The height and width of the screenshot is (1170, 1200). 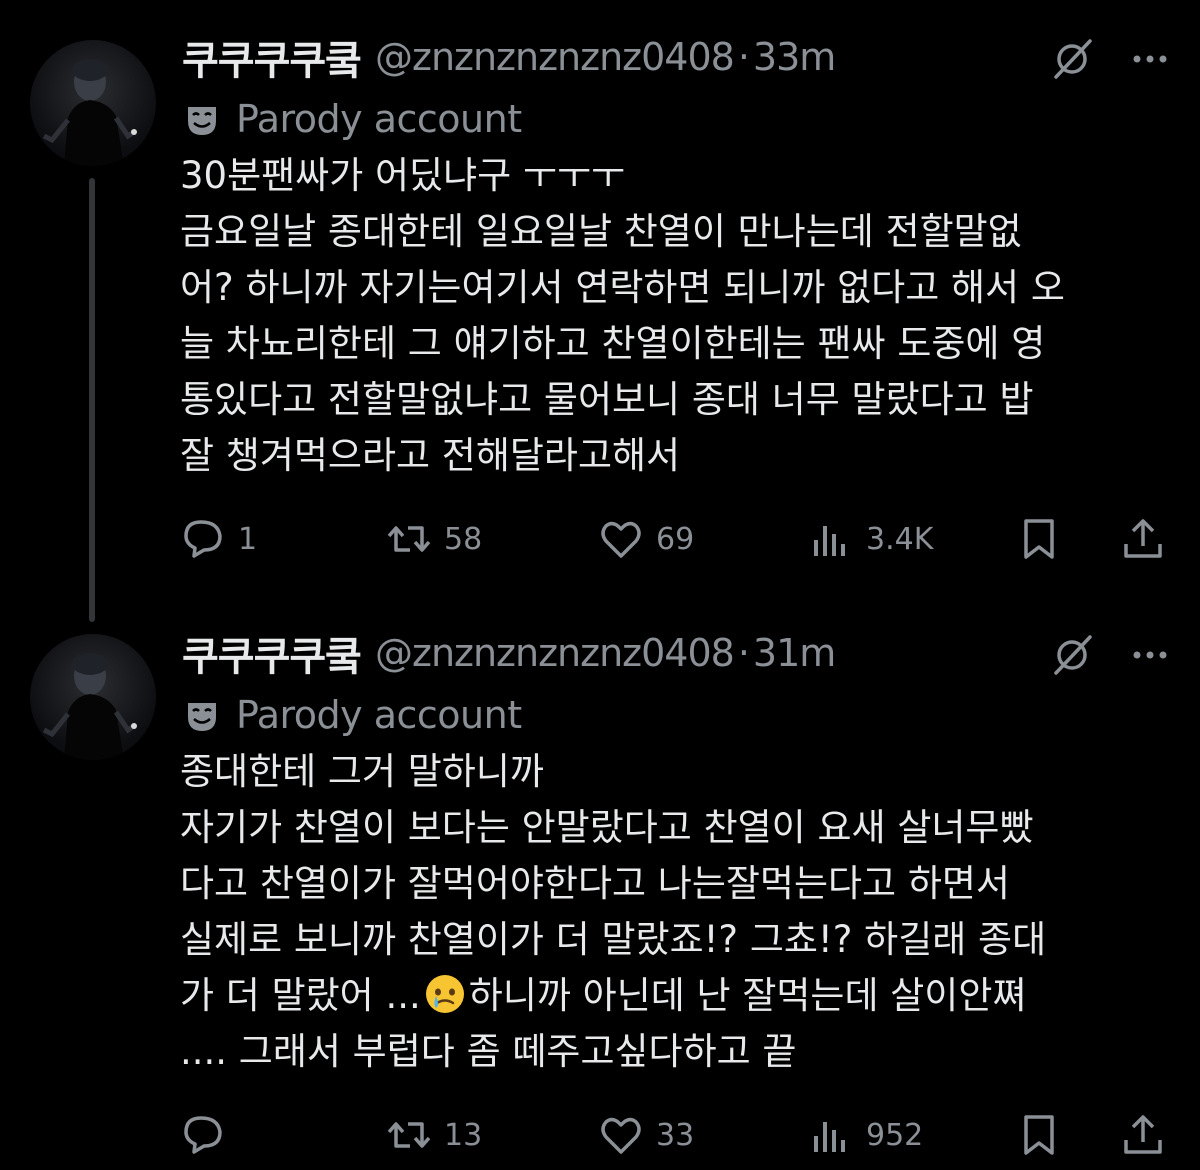 What do you see at coordinates (622, 287) in the screenshot?
I see `tweet-text-line: 어? 하니까 자기는여기서 연락하면 되니까 없다고 해서 오` at bounding box center [622, 287].